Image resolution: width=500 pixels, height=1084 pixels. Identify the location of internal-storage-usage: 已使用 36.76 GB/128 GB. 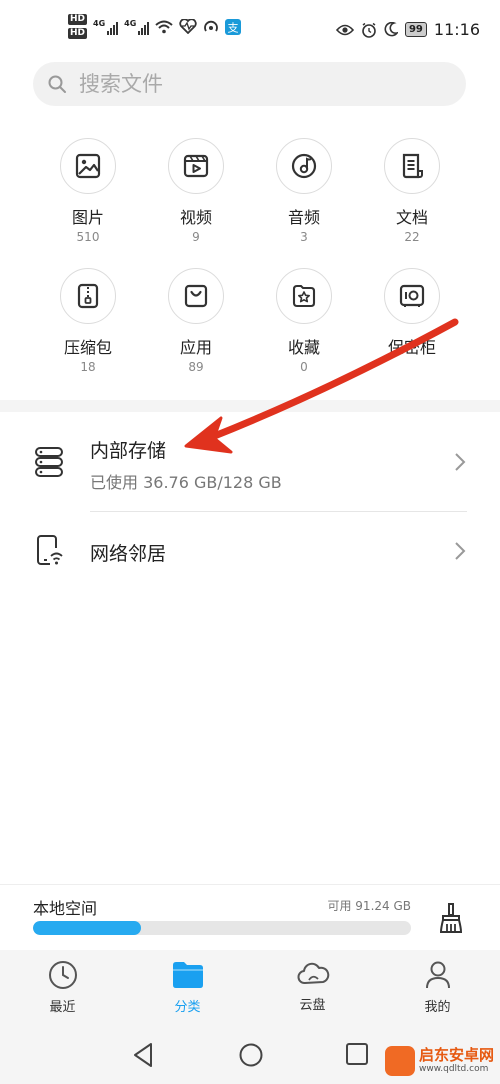
(186, 482).